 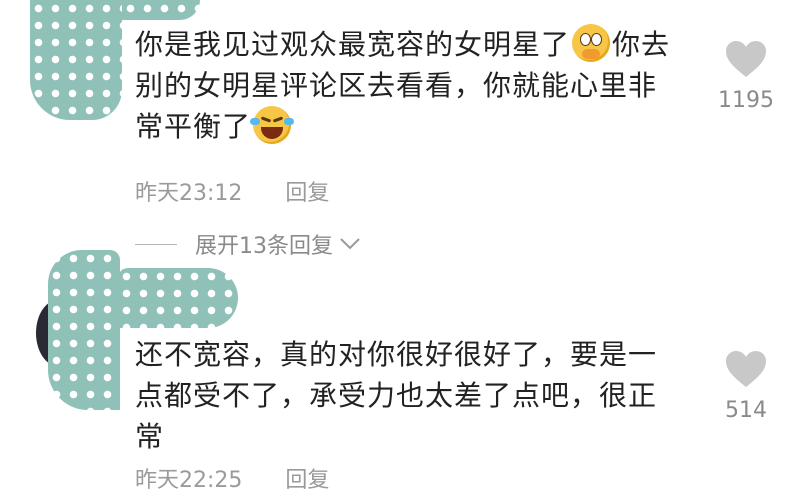 I want to click on laughing-crying-emoji-icon, so click(x=272, y=125).